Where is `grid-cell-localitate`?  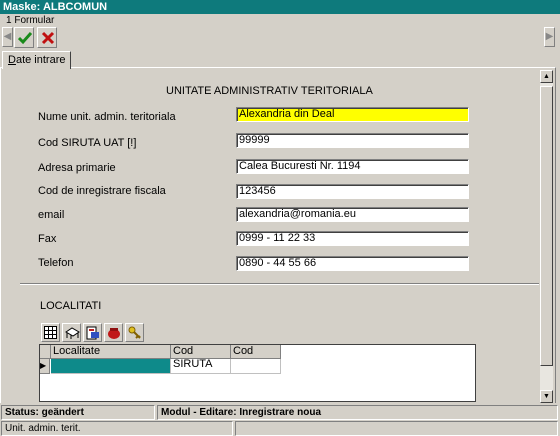
grid-cell-localitate is located at coordinates (111, 366).